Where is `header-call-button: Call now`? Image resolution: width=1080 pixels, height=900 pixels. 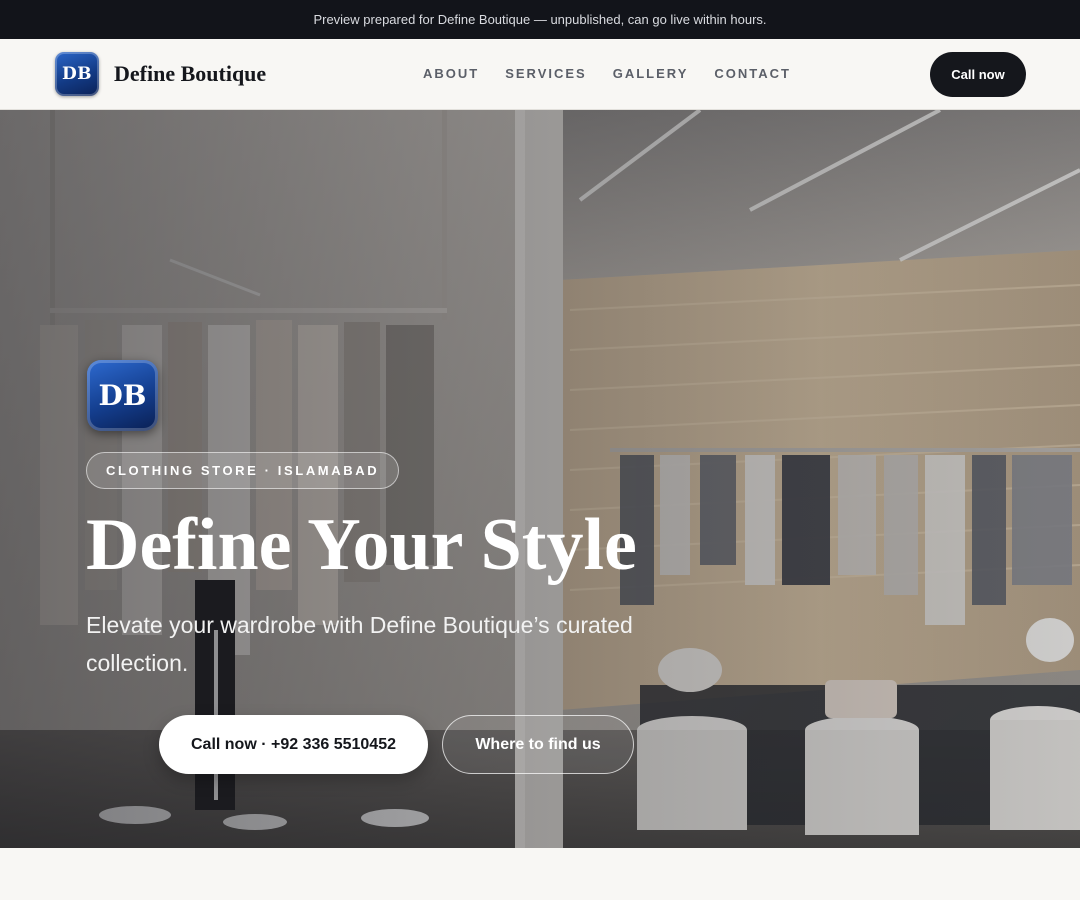 header-call-button: Call now is located at coordinates (978, 74).